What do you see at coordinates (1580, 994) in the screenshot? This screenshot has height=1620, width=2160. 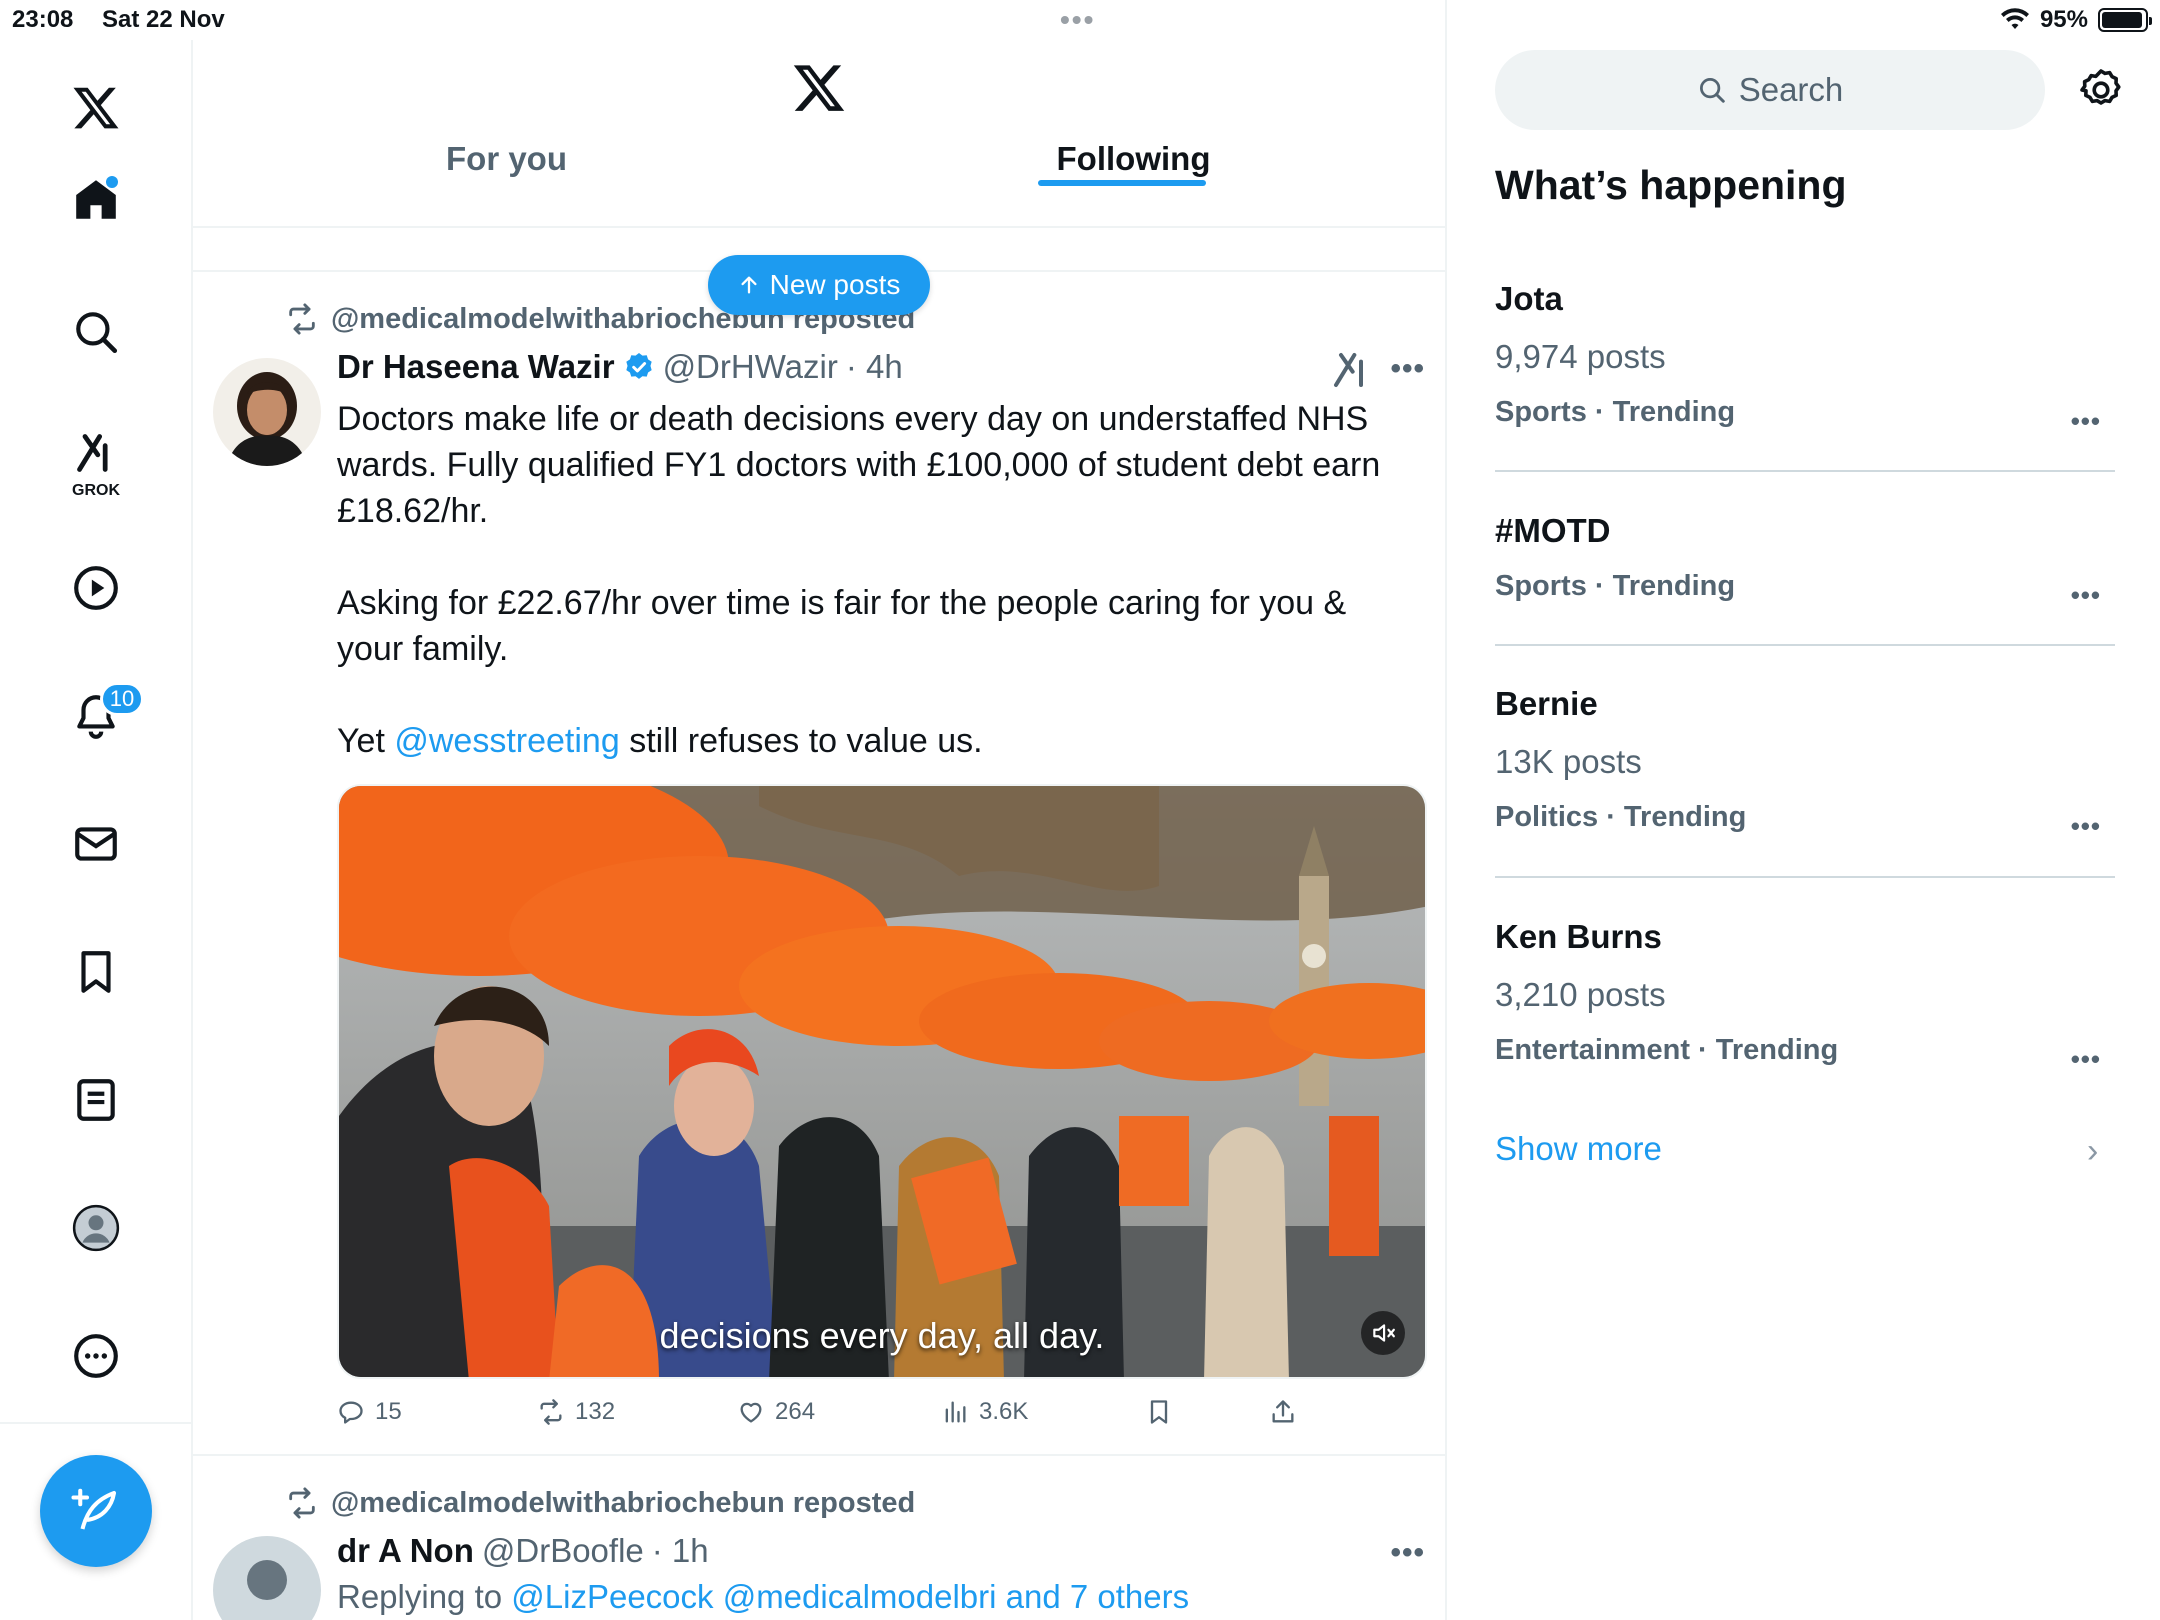 I see `trend-post-count: 3,210 posts` at bounding box center [1580, 994].